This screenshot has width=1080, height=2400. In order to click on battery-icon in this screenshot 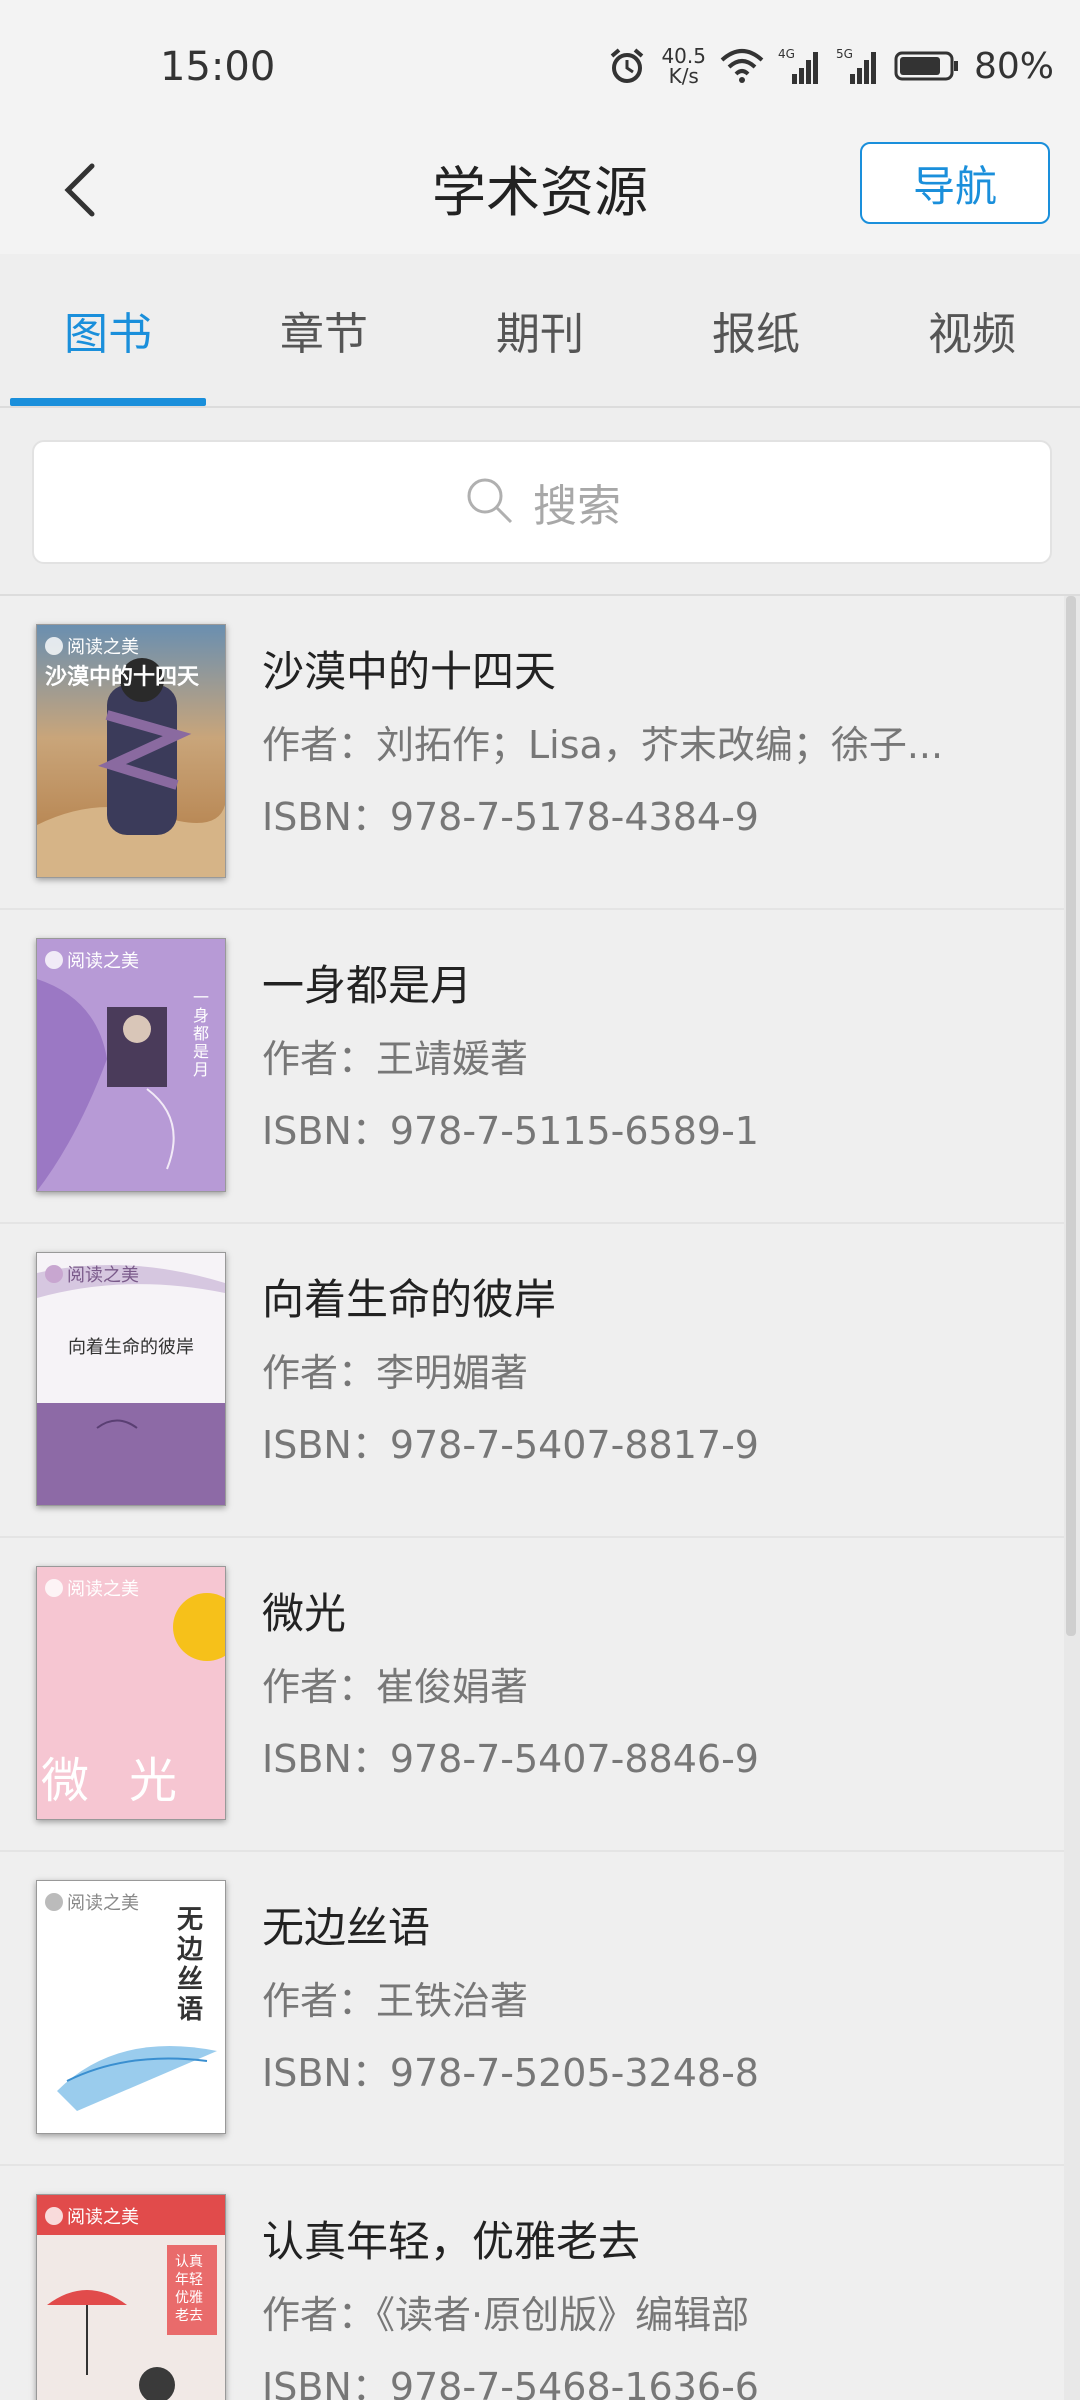, I will do `click(927, 66)`.